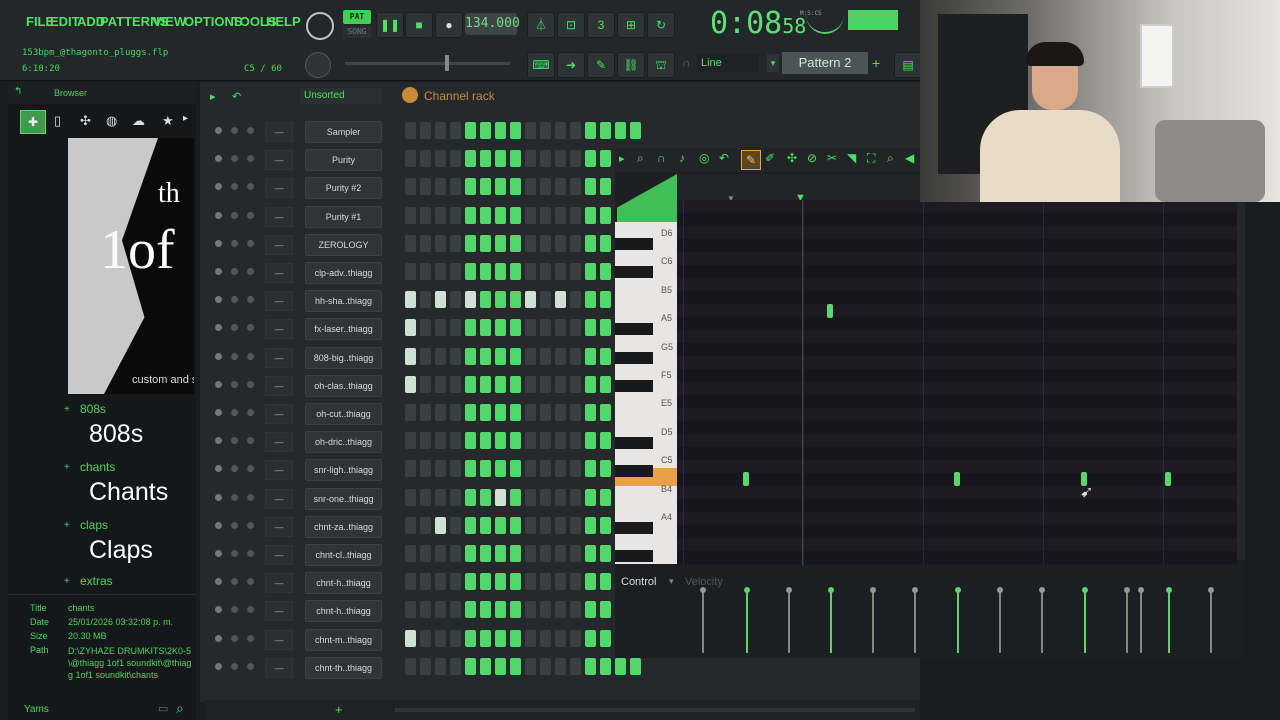  I want to click on pause-button: ❚❚, so click(390, 25).